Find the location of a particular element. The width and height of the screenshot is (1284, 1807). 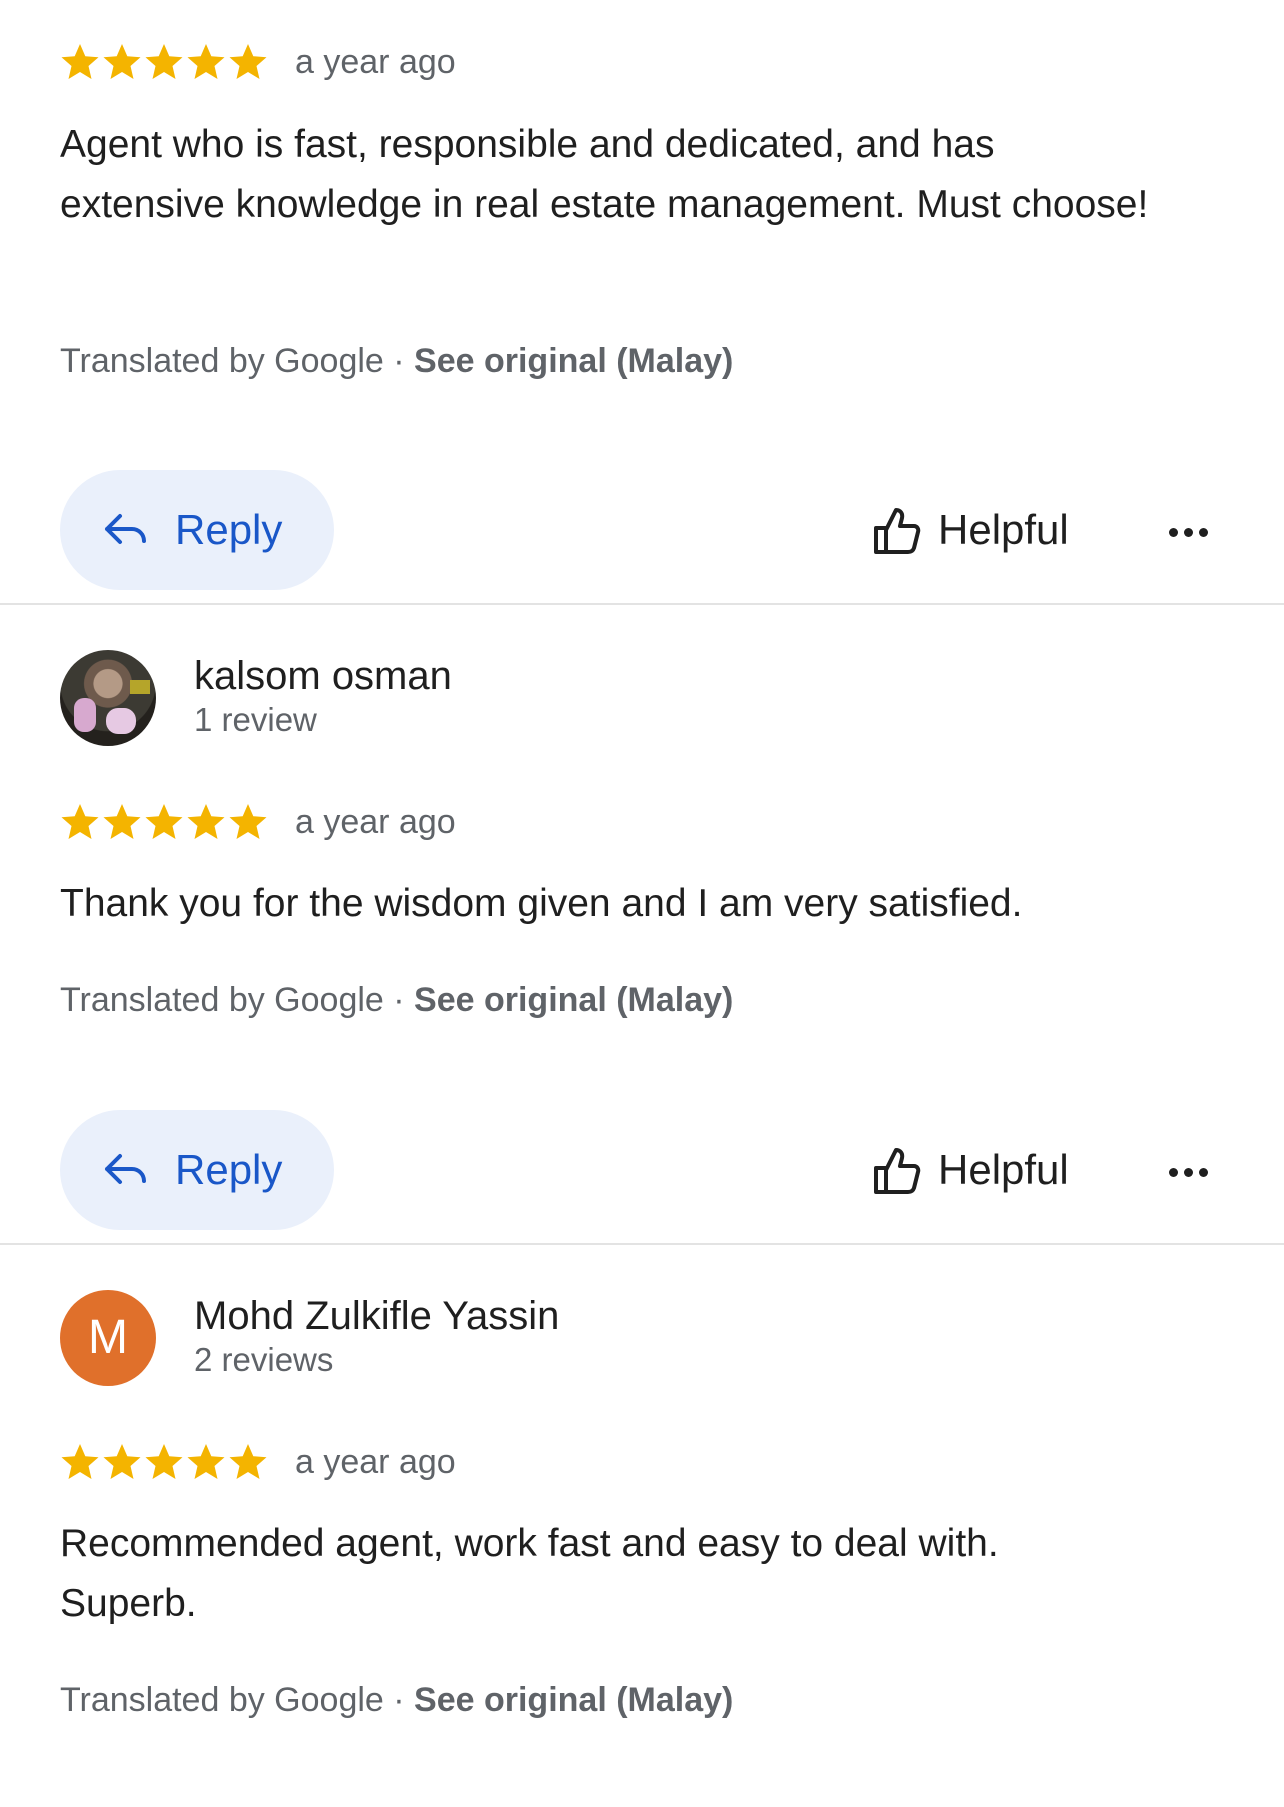

author-name: kalsom osman is located at coordinates (323, 676).